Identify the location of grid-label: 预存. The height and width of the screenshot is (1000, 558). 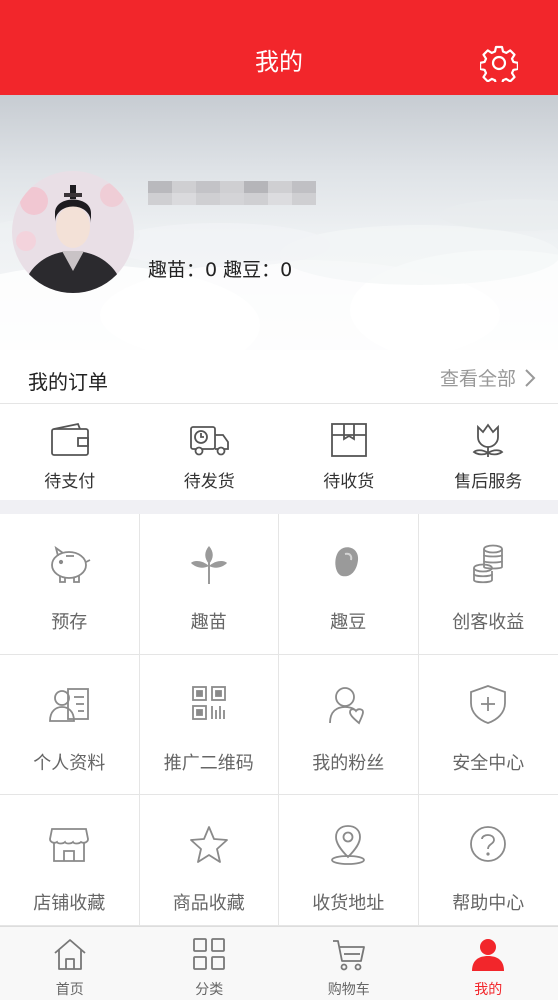
(69, 622).